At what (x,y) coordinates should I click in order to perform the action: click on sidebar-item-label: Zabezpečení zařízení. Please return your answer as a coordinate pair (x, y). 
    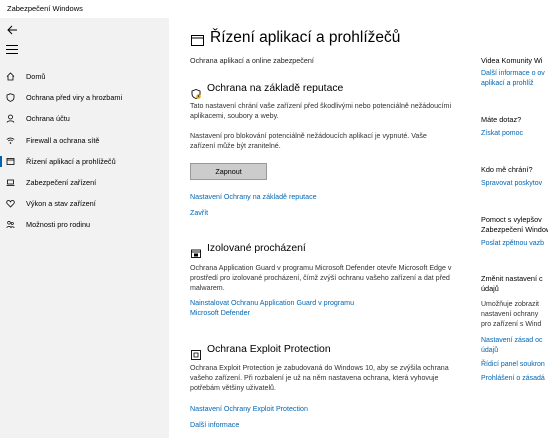
    Looking at the image, I should click on (61, 182).